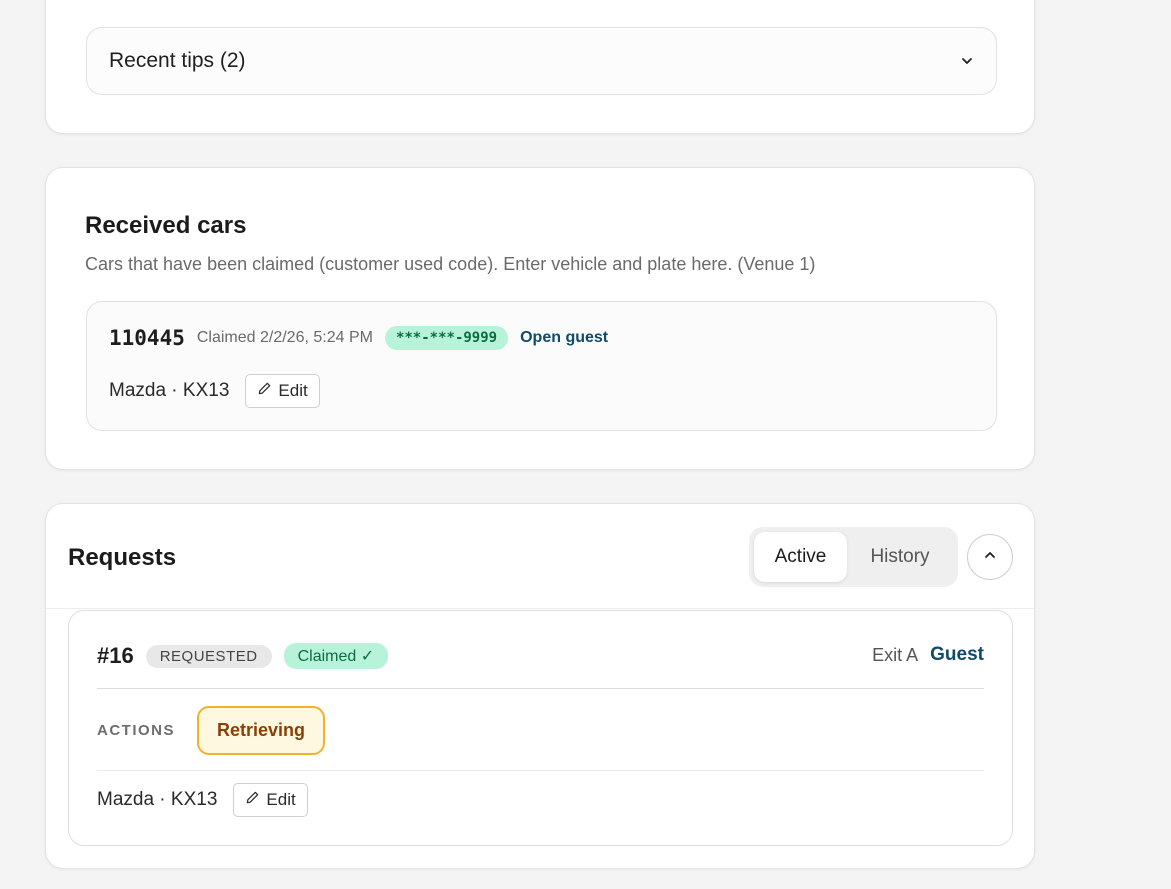 The height and width of the screenshot is (889, 1171). Describe the element at coordinates (136, 730) in the screenshot. I see `actions-label: ACTIONS` at that location.